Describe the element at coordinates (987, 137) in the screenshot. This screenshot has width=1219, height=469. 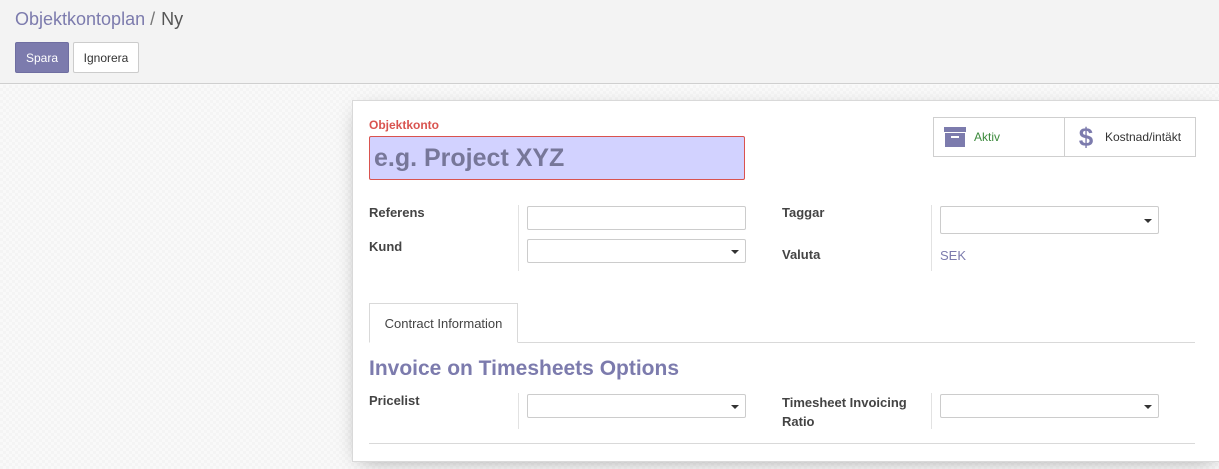
I see `active-toggle-label: Aktiv` at that location.